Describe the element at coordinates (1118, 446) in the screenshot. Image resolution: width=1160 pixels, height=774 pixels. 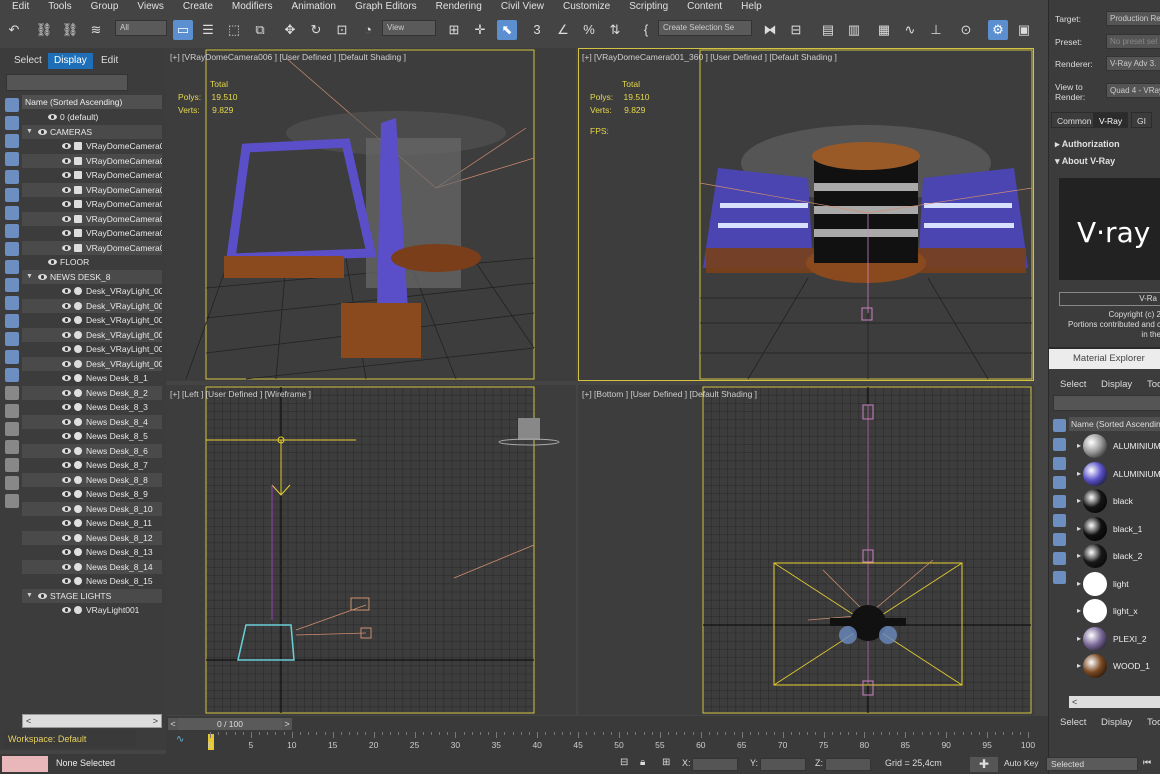
I see `material-row: ▸ ALUMINIUM` at that location.